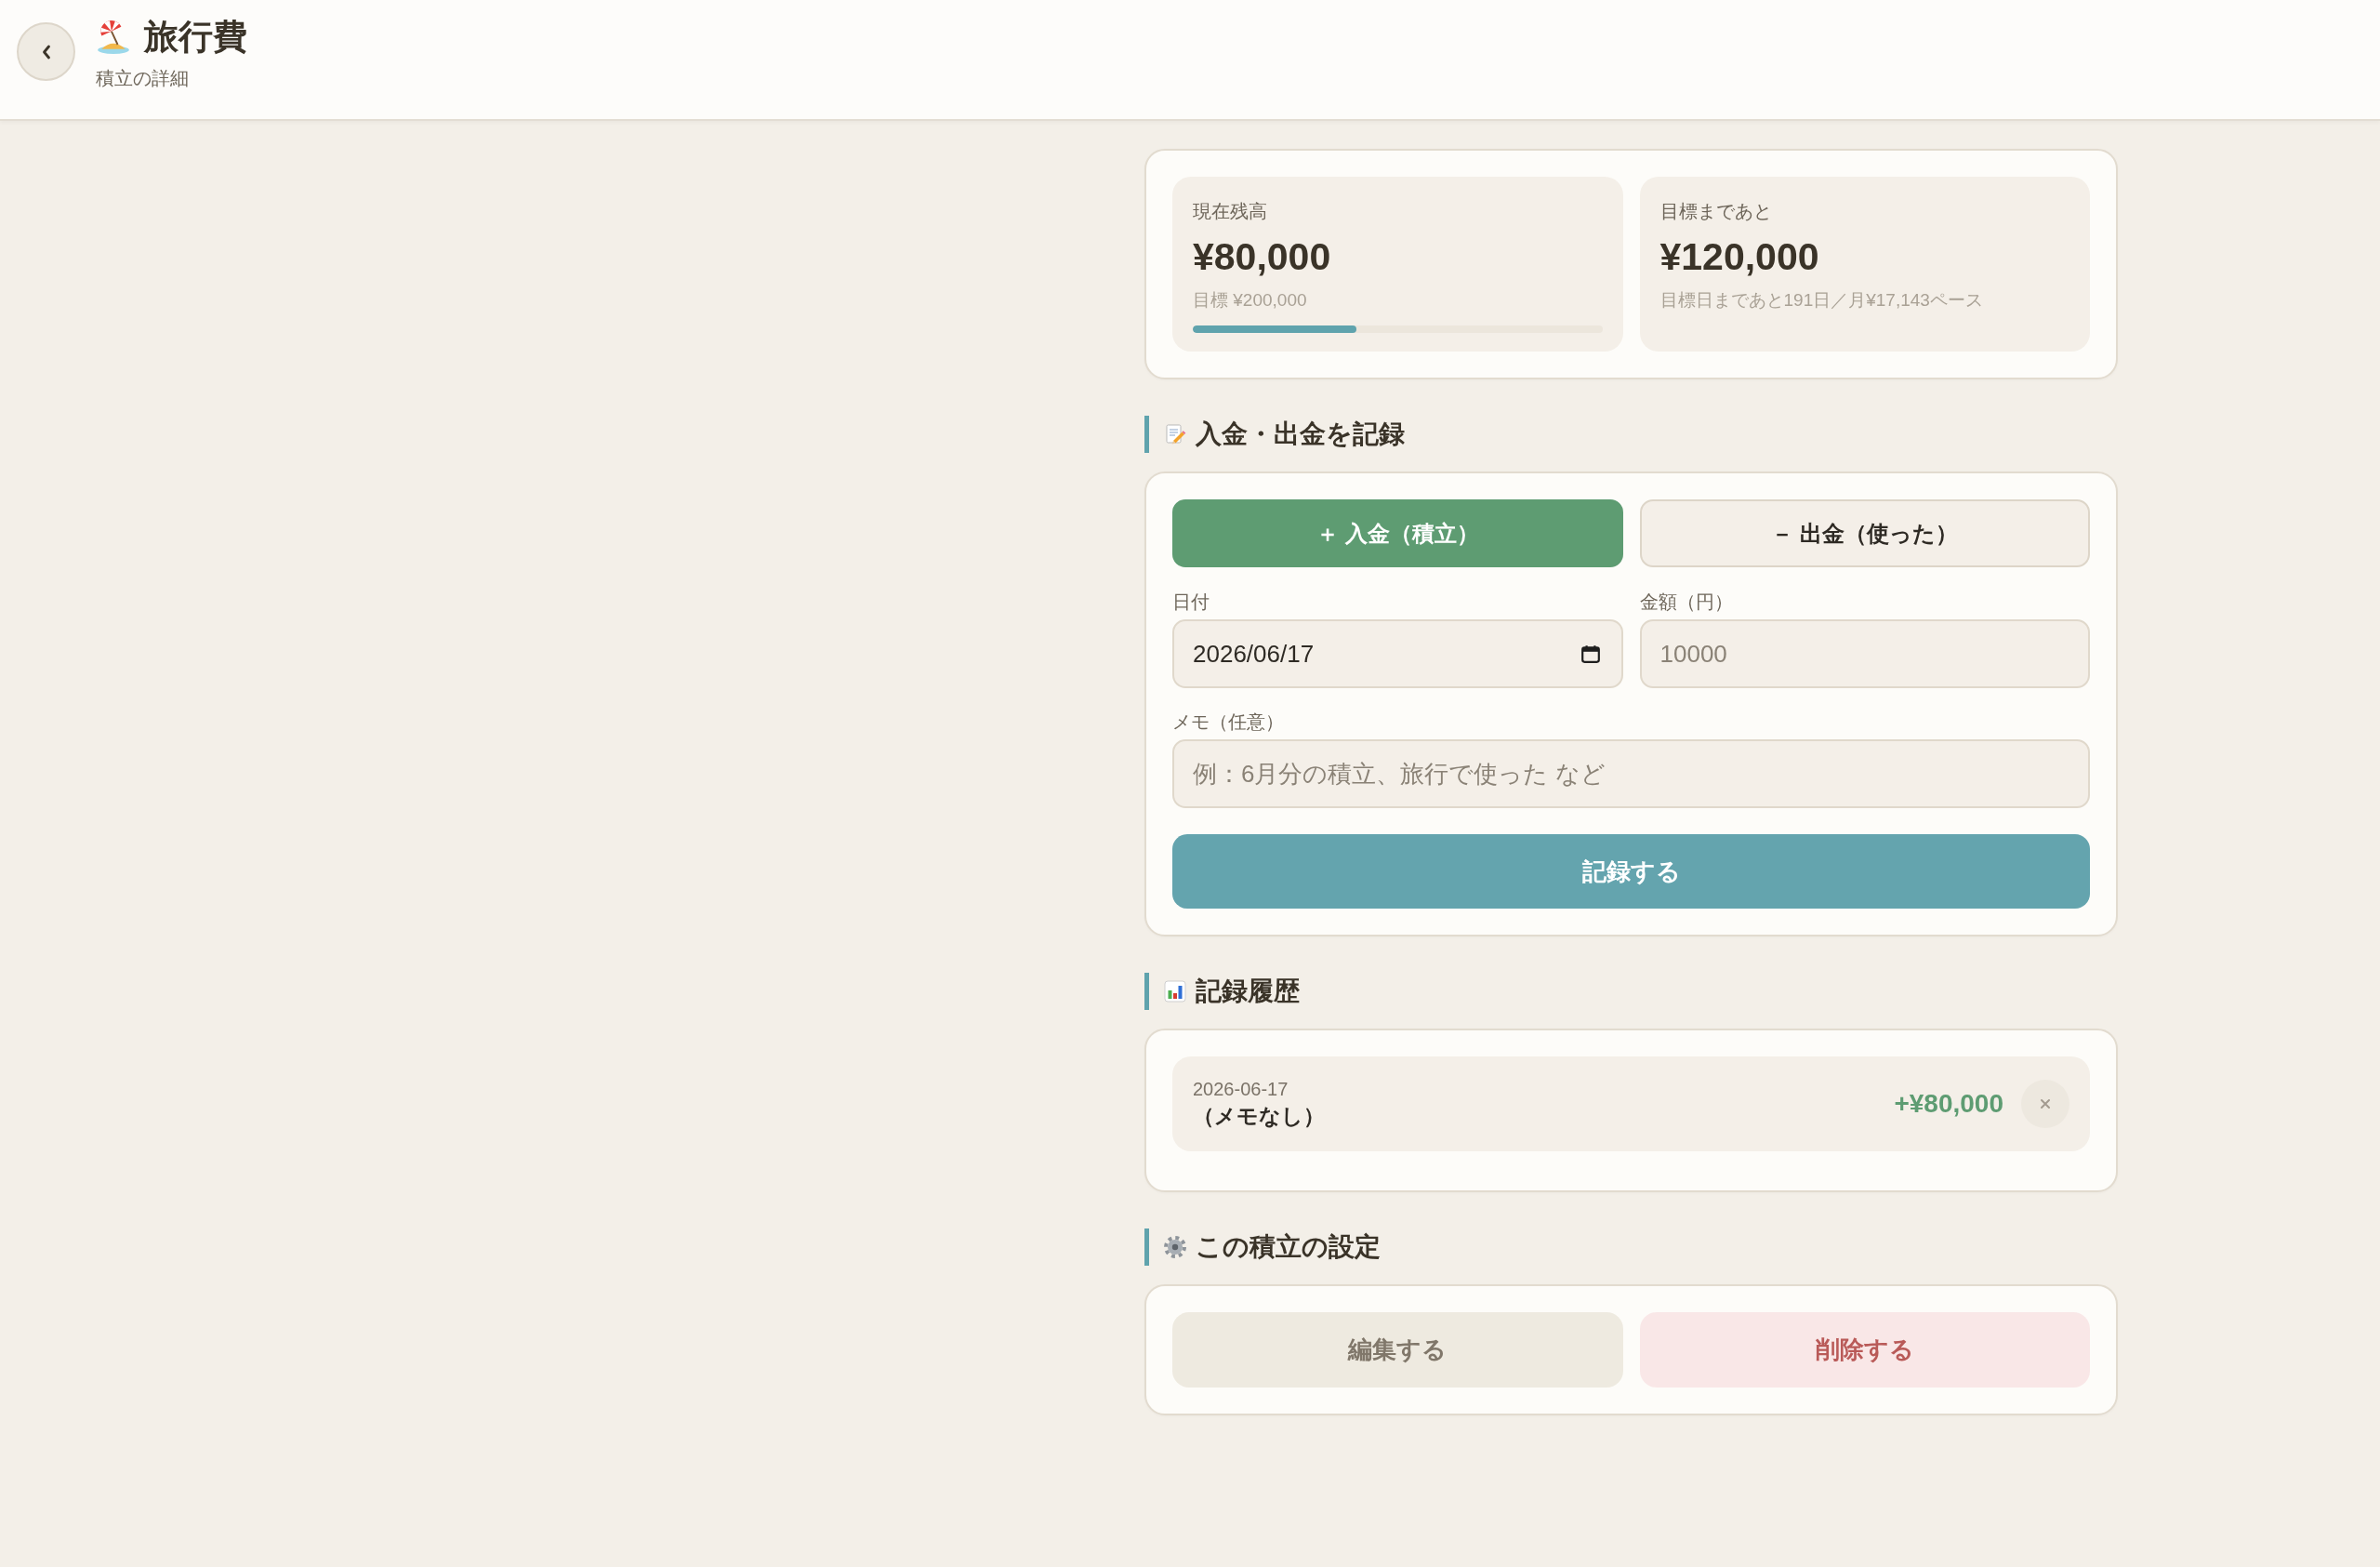  What do you see at coordinates (1739, 257) in the screenshot?
I see `stat-amount: ¥120,000` at bounding box center [1739, 257].